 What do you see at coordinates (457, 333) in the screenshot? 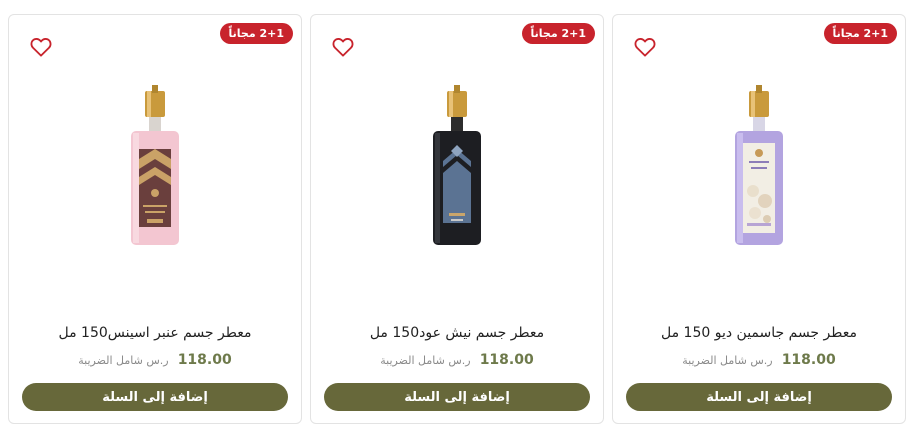
I see `product-title: معطر جسم نيش عود150 مل` at bounding box center [457, 333].